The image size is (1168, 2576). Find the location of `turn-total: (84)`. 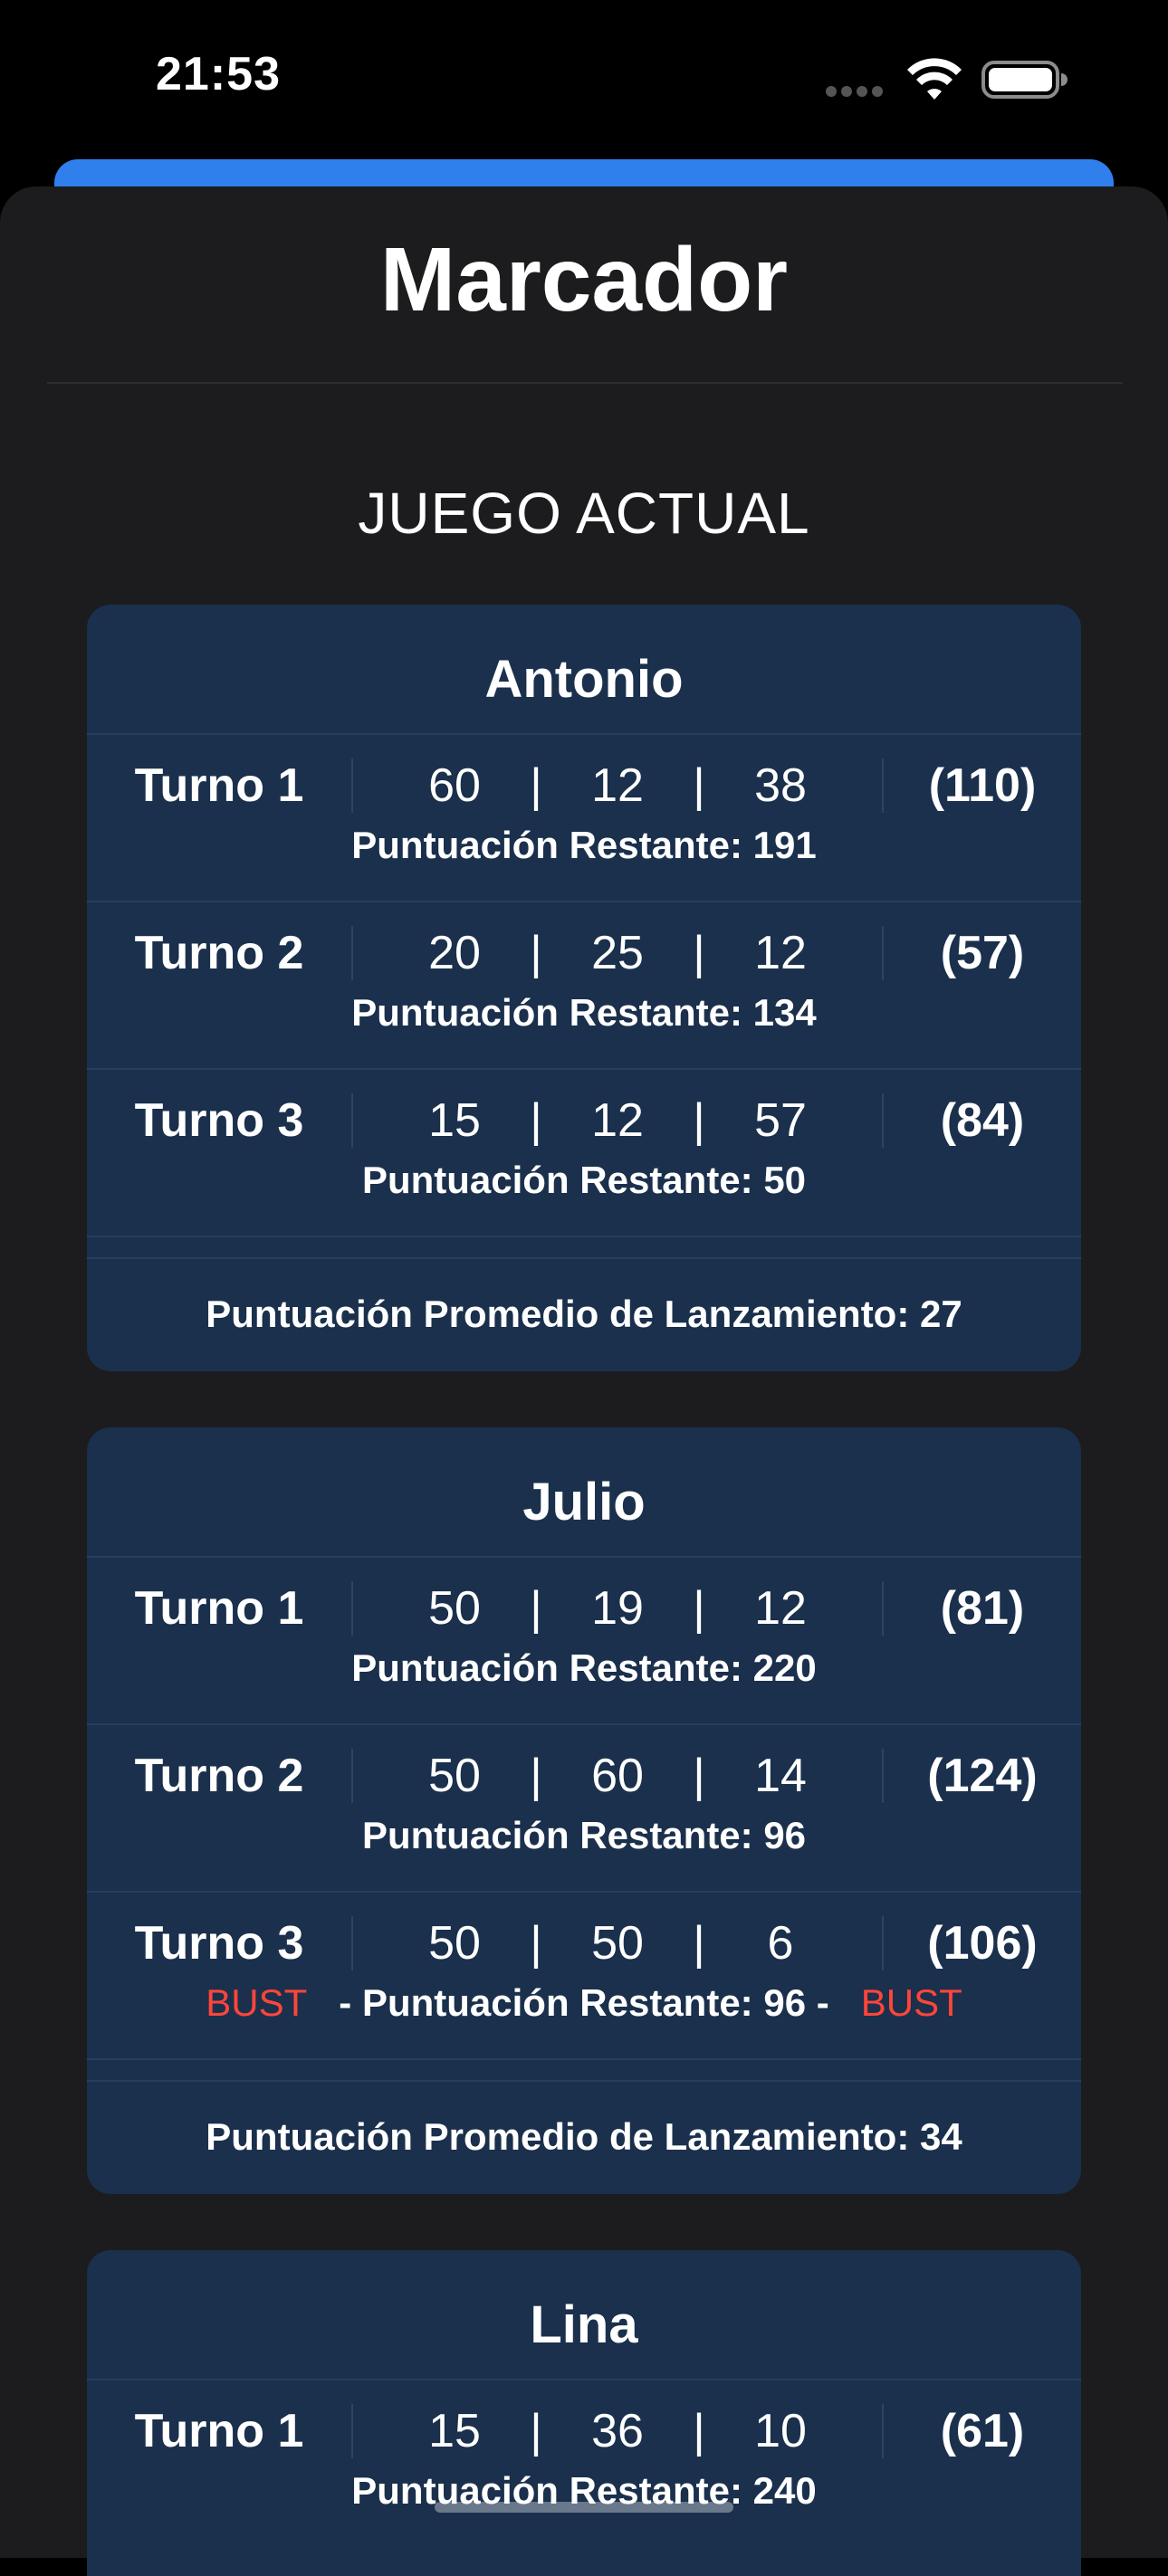

turn-total: (84) is located at coordinates (982, 1121).